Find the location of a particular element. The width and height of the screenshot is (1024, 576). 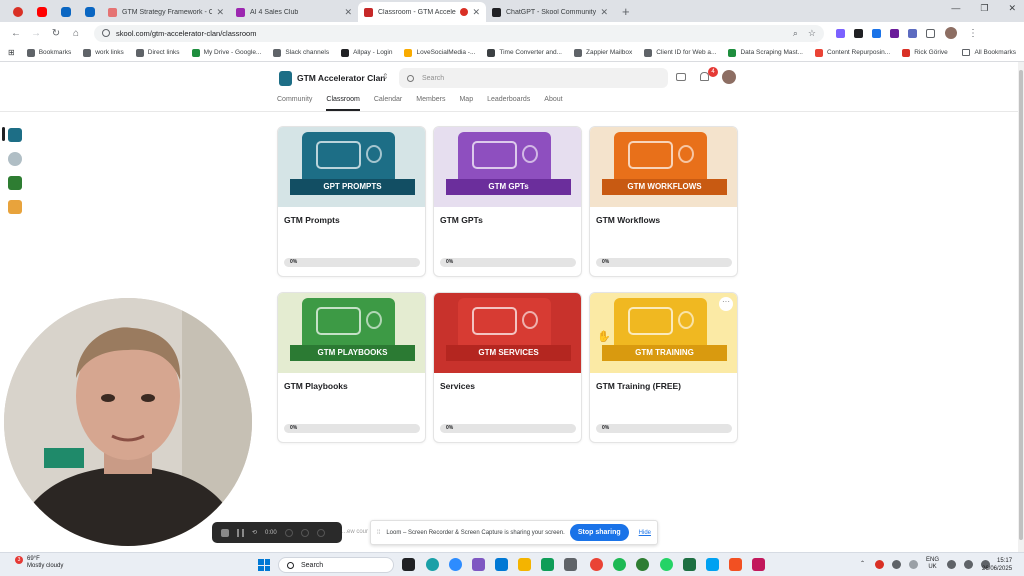

volume-icon is located at coordinates (969, 564).